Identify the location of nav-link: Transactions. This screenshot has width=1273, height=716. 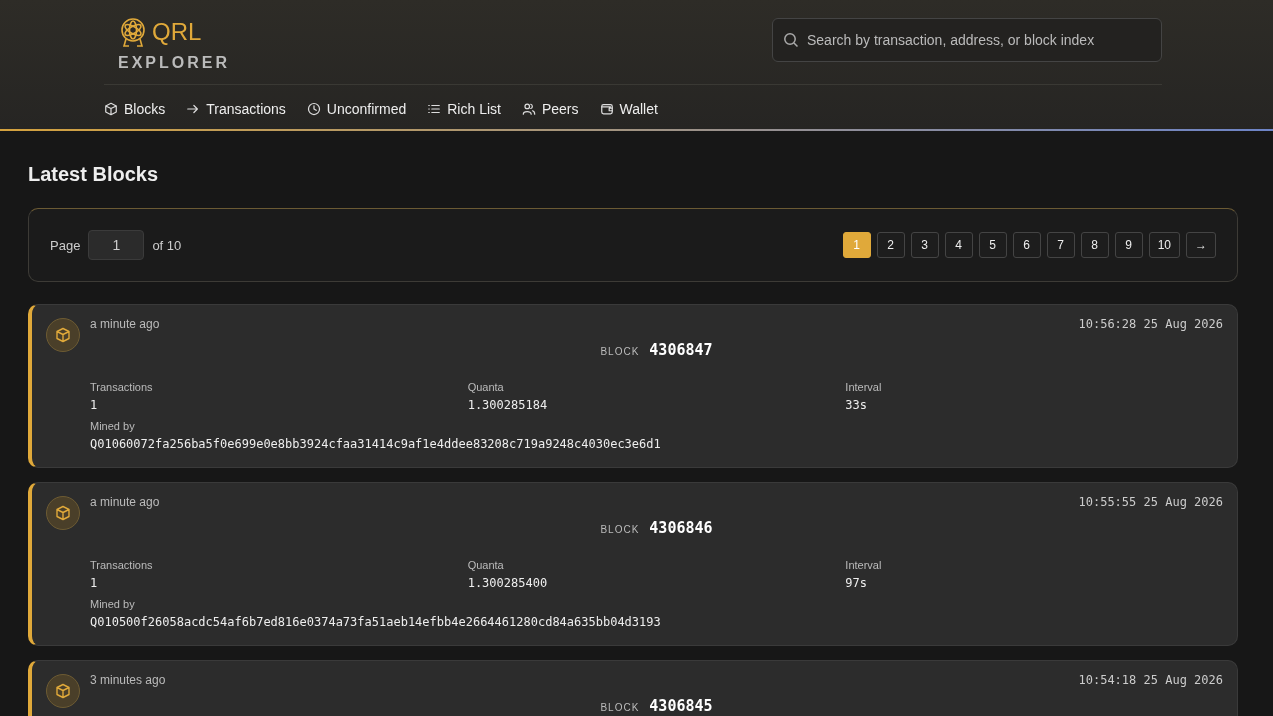
(236, 109).